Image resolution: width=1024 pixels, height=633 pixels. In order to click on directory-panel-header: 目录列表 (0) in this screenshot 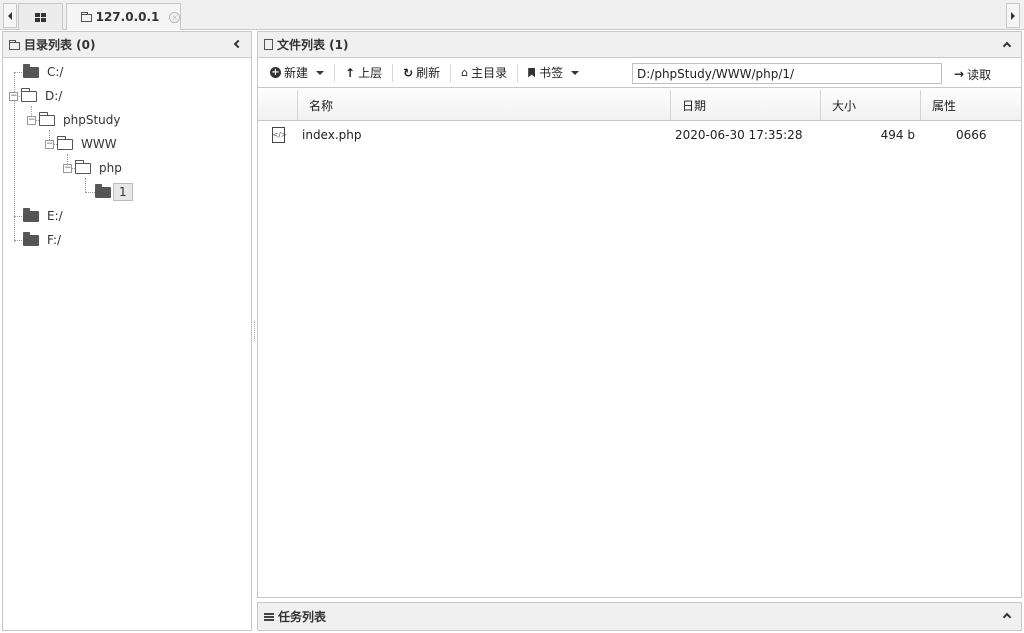, I will do `click(127, 45)`.